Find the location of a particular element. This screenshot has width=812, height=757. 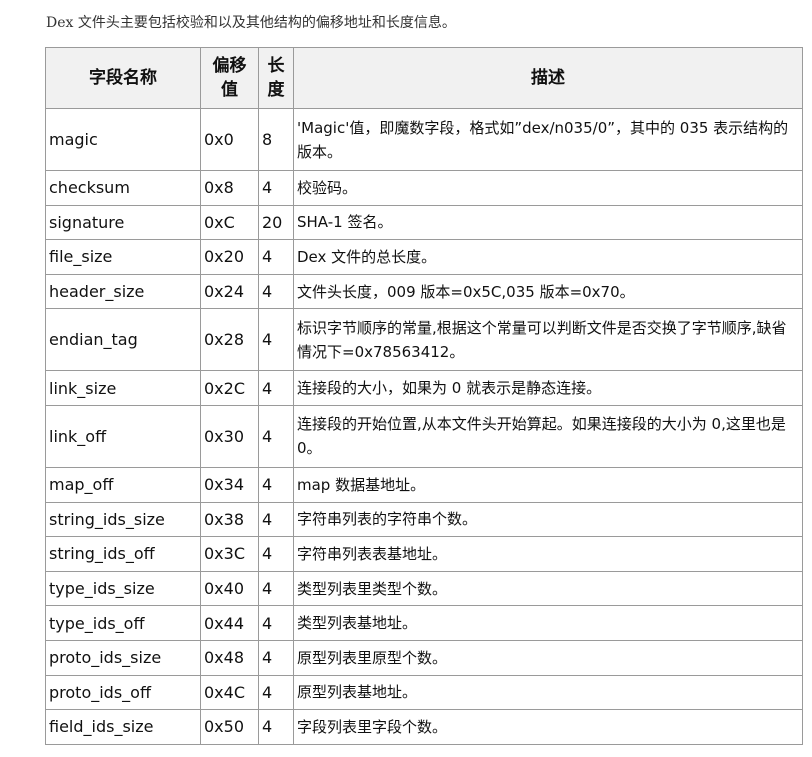

table-row: string_ids_off 0x3C 4 字符串列表表基地址。 is located at coordinates (424, 554).